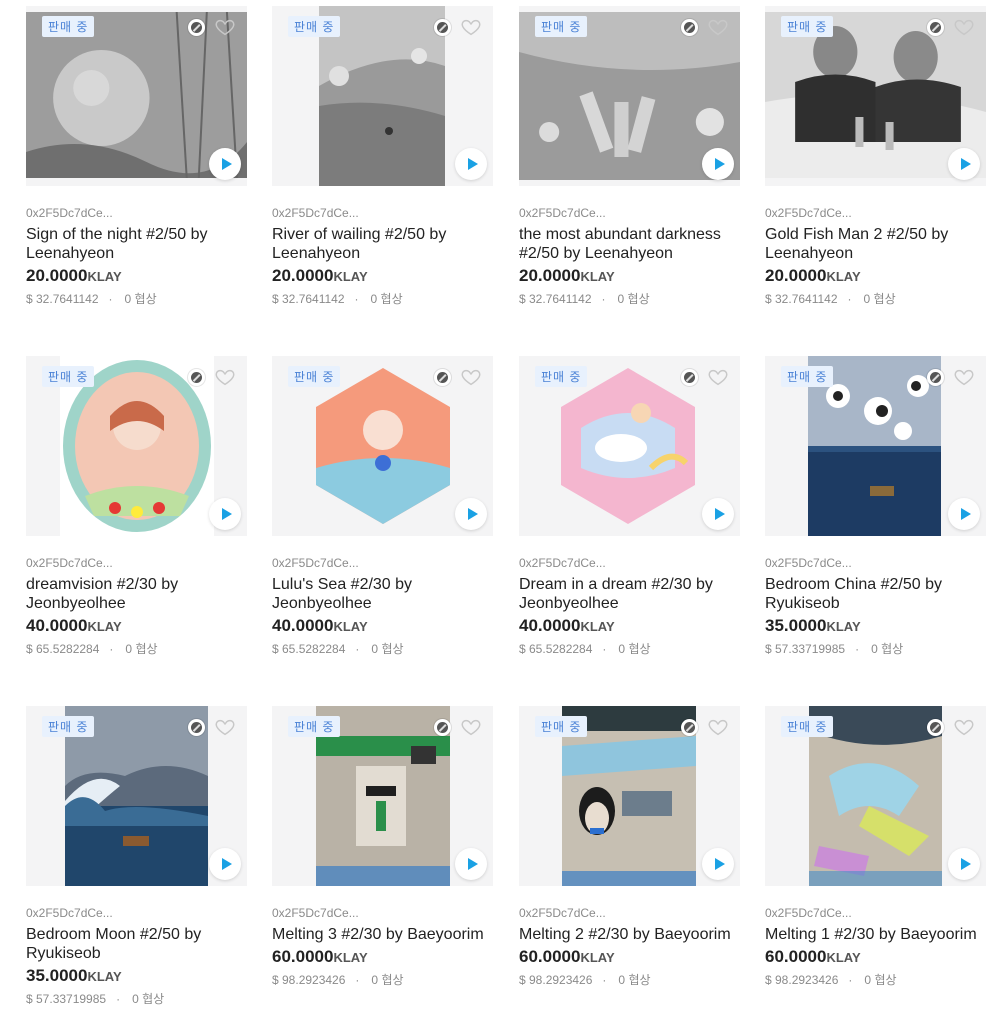  What do you see at coordinates (382, 594) in the screenshot?
I see `nft-title: Lulu's Sea #2/30 by Jeonbyeolhee` at bounding box center [382, 594].